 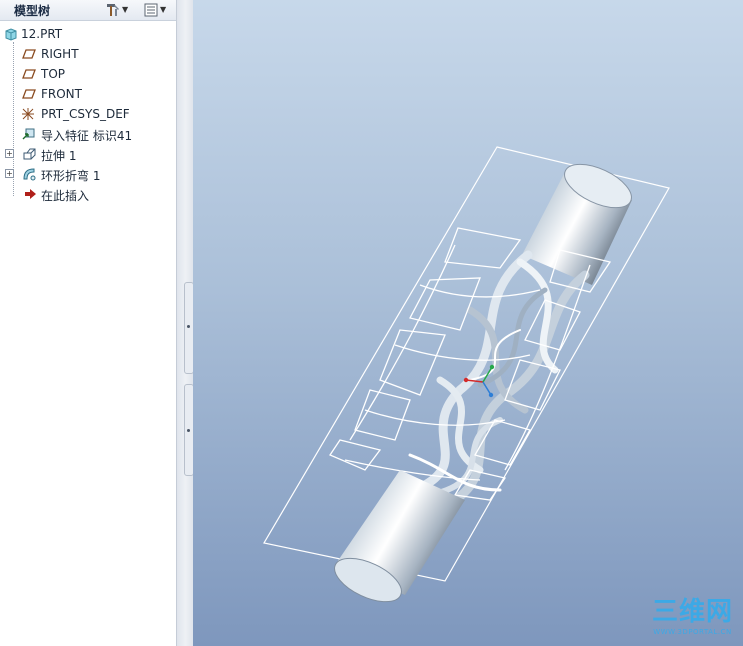 I want to click on tree-item-extrude: + 拉伸 1, so click(x=88, y=154).